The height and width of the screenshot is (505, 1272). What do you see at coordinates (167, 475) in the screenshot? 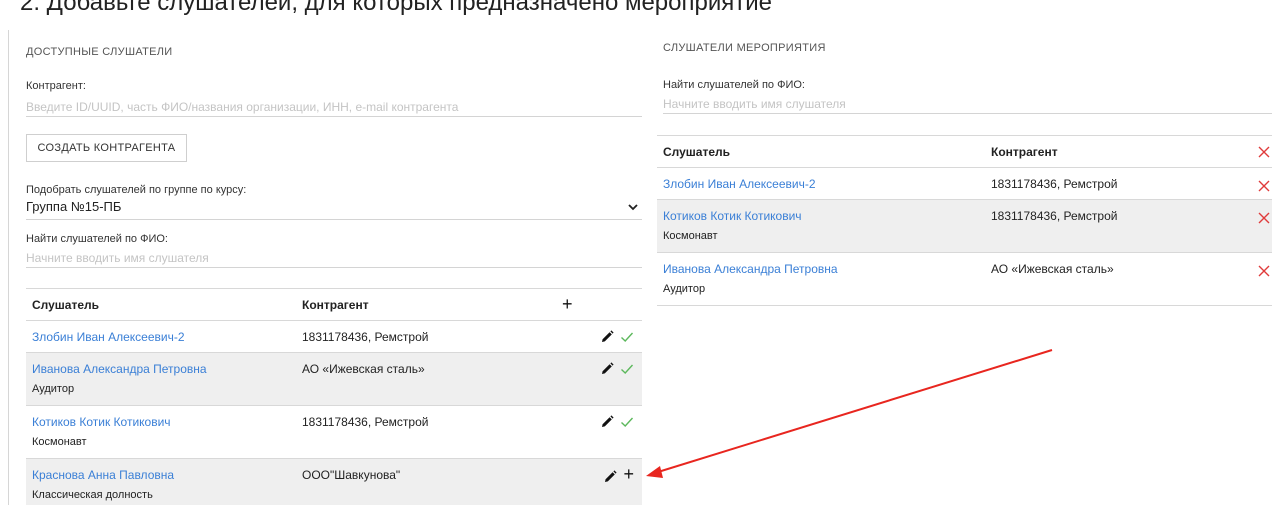
I see `listener-name-link: Краснова Анна Павловна` at bounding box center [167, 475].